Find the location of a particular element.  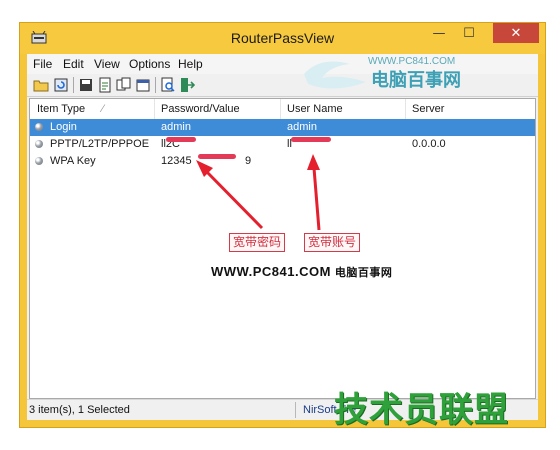

watermark-site-name: 电脑百事网 is located at coordinates (416, 80).